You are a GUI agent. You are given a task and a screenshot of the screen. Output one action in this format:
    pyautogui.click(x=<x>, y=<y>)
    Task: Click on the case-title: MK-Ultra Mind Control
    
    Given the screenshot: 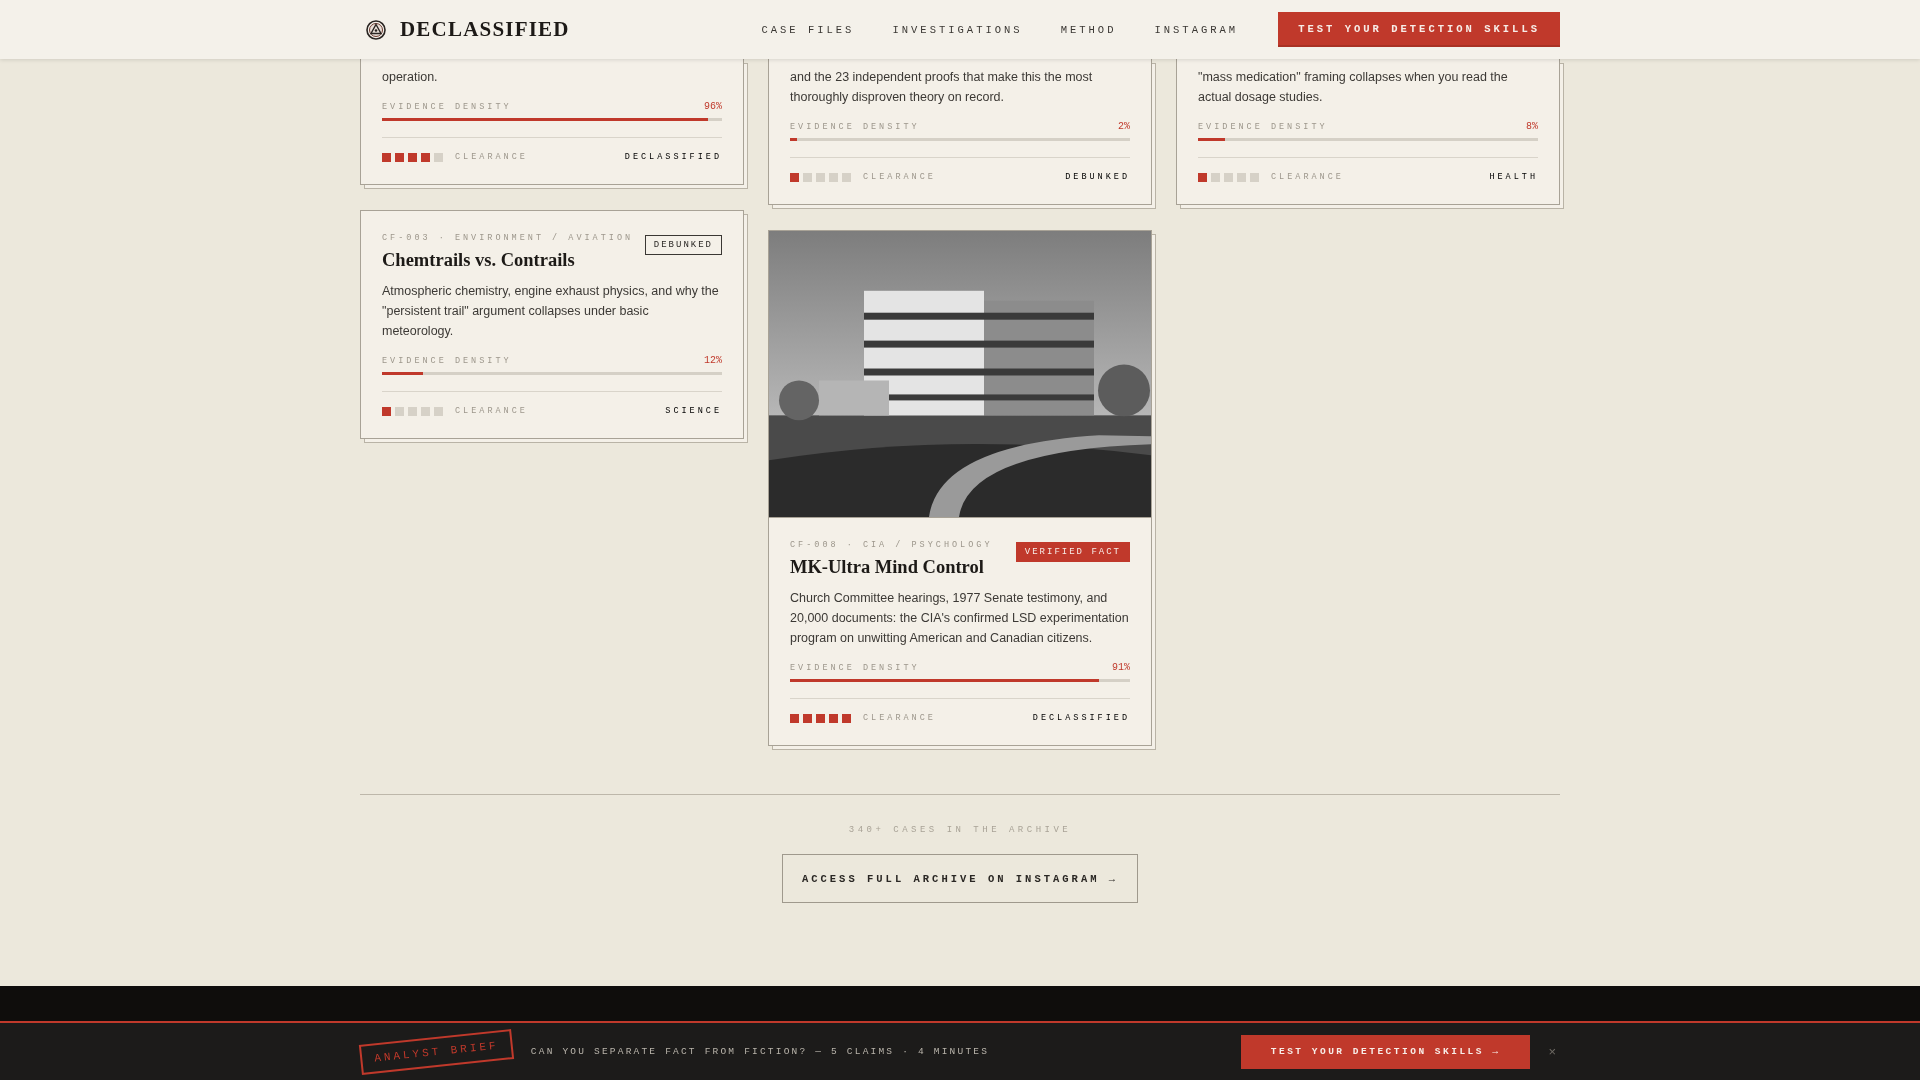 What is the action you would take?
    pyautogui.click(x=887, y=567)
    